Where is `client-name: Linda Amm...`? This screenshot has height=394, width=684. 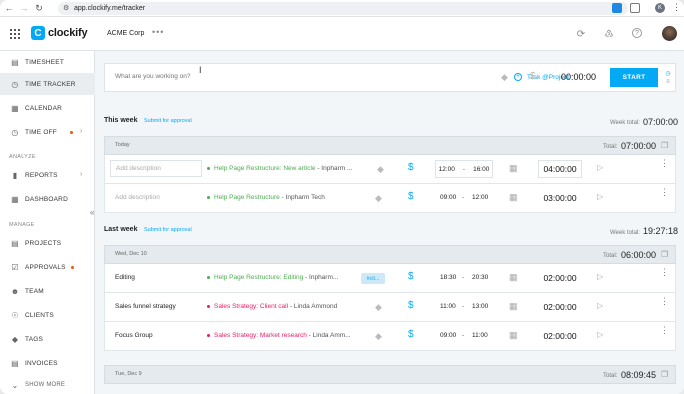 client-name: Linda Amm... is located at coordinates (331, 335).